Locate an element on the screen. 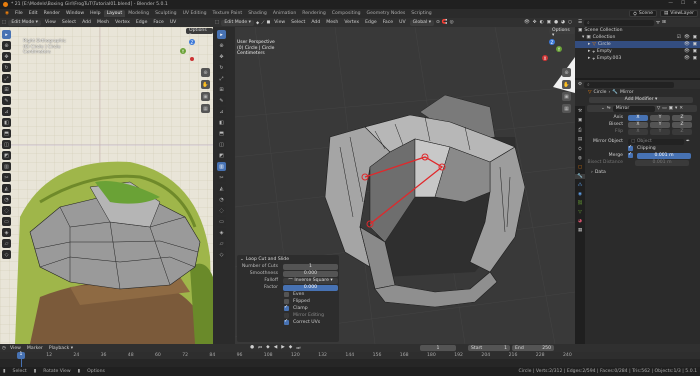  select-box-tool-icon: ▸ is located at coordinates (221, 34).